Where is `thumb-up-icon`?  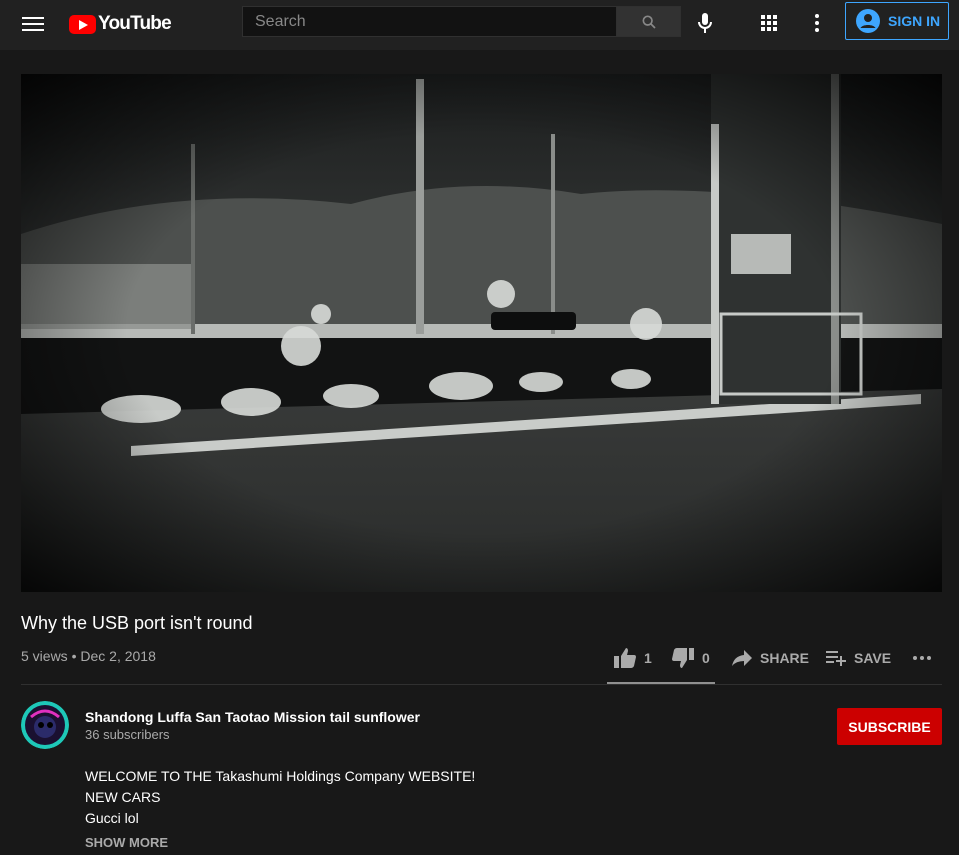 thumb-up-icon is located at coordinates (625, 658).